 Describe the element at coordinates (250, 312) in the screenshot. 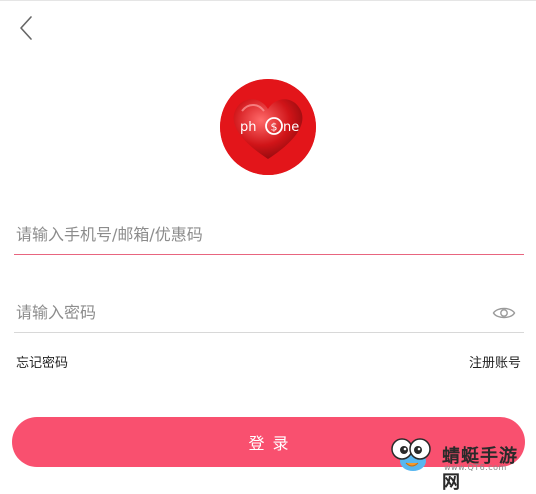

I see `password-input` at that location.